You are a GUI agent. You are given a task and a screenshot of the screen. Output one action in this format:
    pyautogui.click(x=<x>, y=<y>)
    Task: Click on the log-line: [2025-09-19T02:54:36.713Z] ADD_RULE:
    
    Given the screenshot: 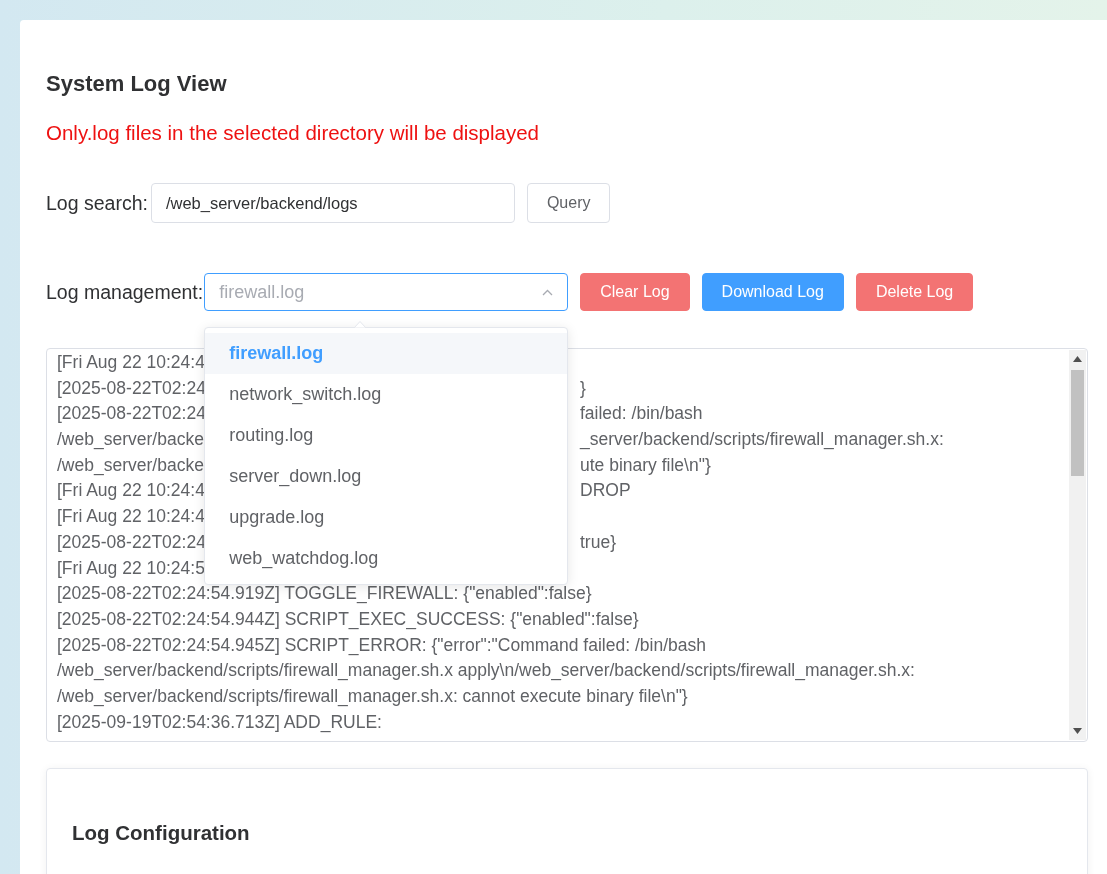 What is the action you would take?
    pyautogui.click(x=219, y=722)
    